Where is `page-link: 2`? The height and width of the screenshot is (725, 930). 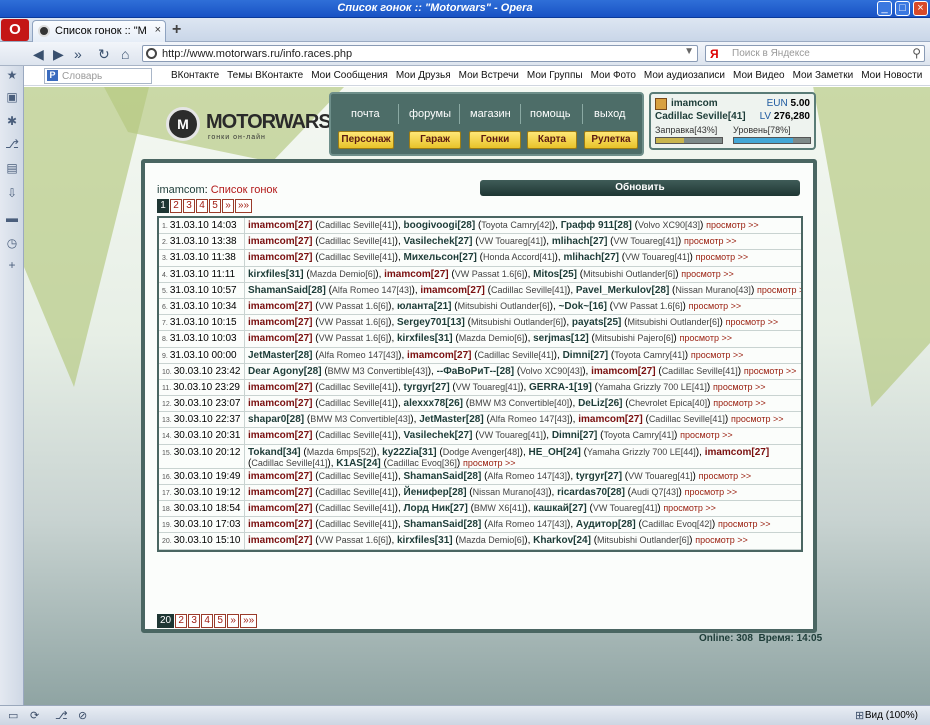 page-link: 2 is located at coordinates (176, 206).